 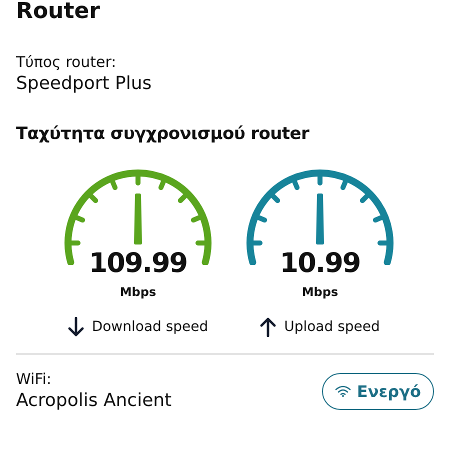 I want to click on up-arrow-icon, so click(x=268, y=327).